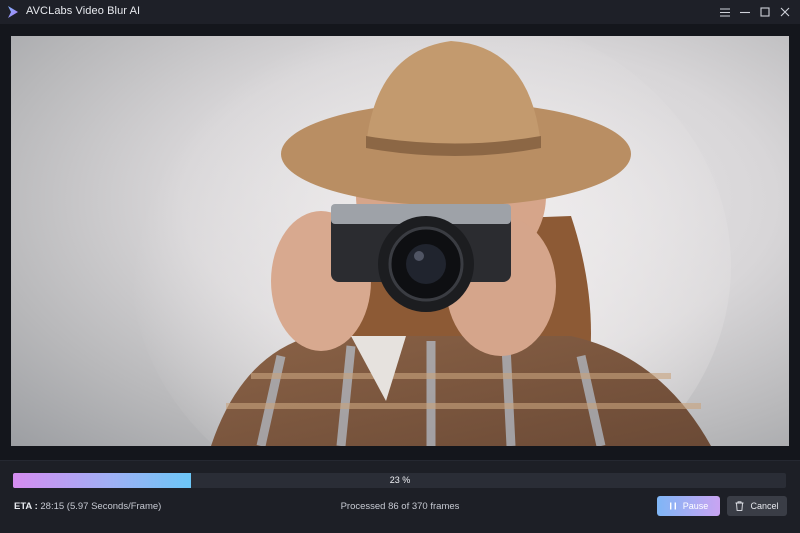  I want to click on close-icon, so click(785, 12).